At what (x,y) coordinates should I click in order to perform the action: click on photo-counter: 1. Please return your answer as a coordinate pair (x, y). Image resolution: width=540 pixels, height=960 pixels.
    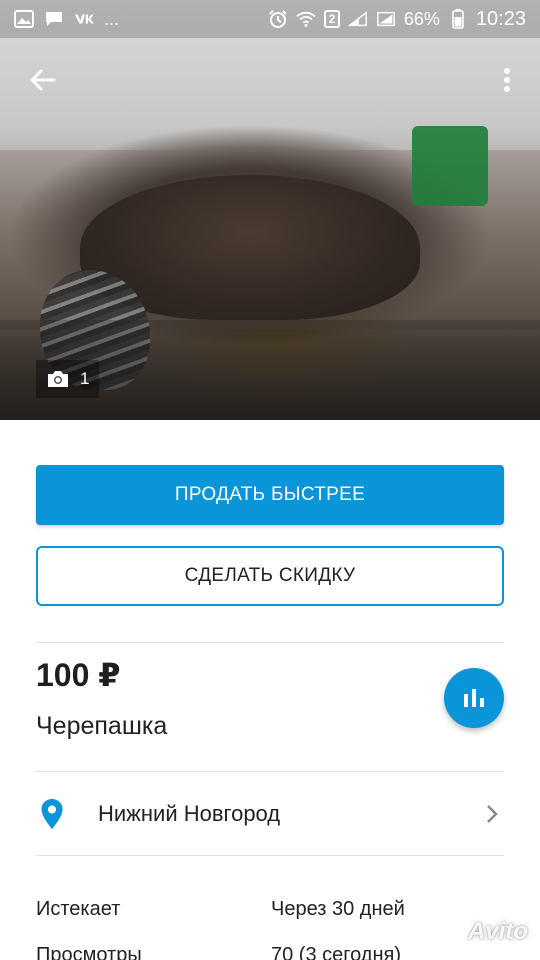
    Looking at the image, I should click on (68, 379).